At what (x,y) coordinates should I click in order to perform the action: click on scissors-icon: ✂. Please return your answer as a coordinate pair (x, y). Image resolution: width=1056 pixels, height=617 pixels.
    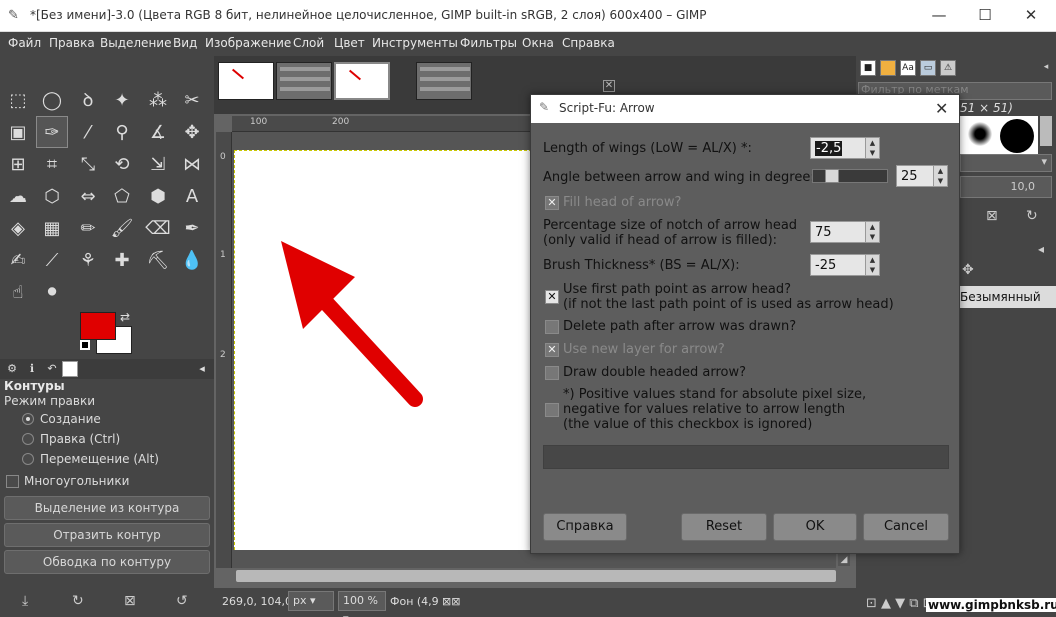
    Looking at the image, I should click on (192, 100).